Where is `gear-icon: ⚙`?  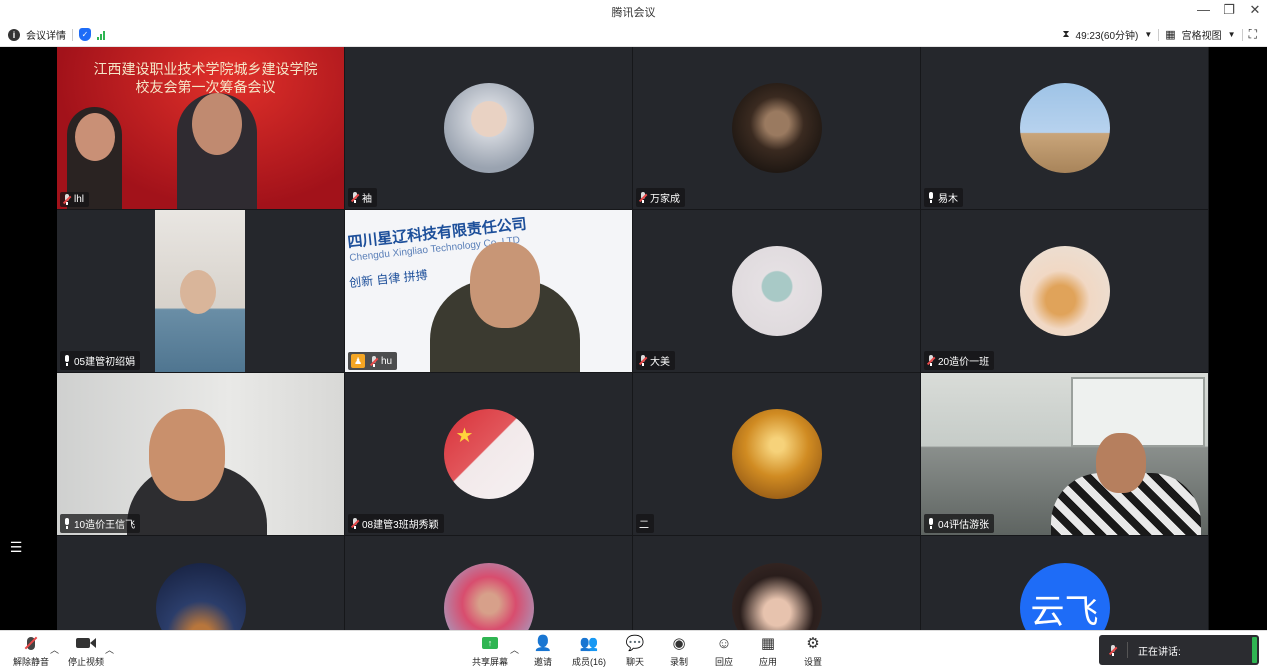
gear-icon: ⚙ is located at coordinates (813, 643).